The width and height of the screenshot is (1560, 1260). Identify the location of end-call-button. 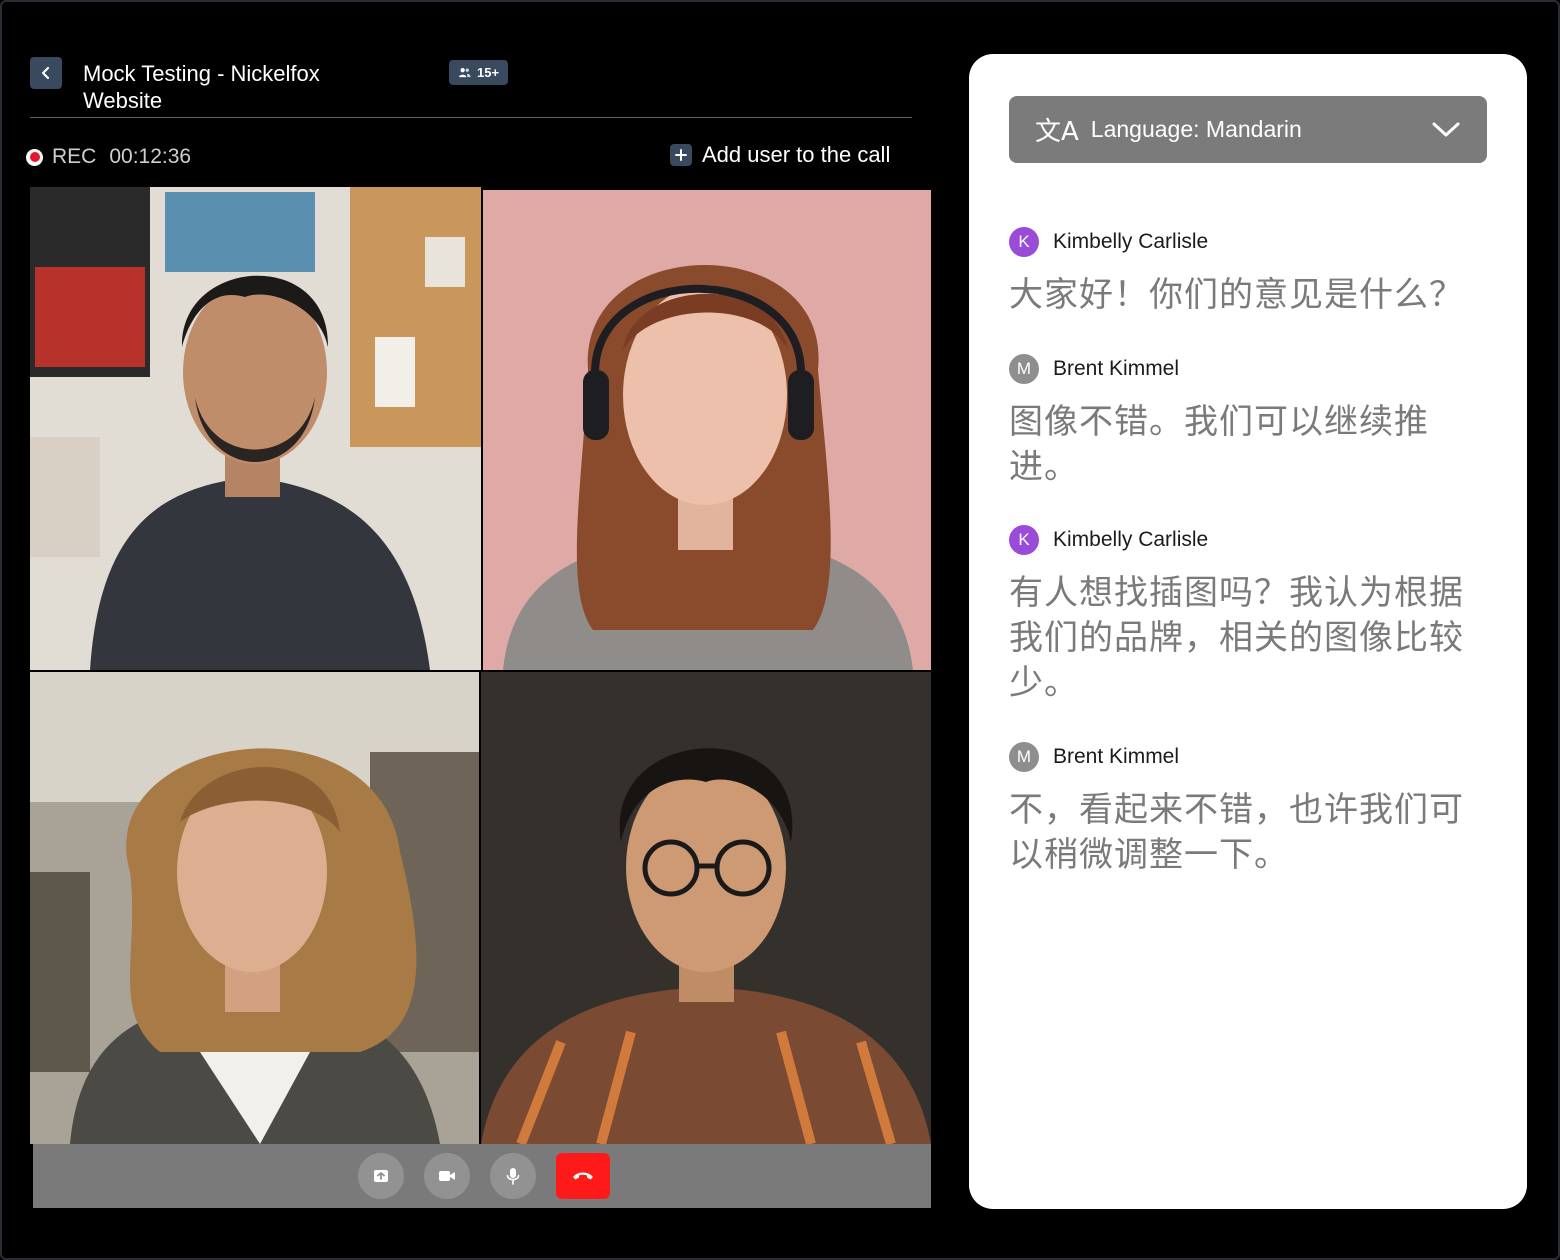
(583, 1176).